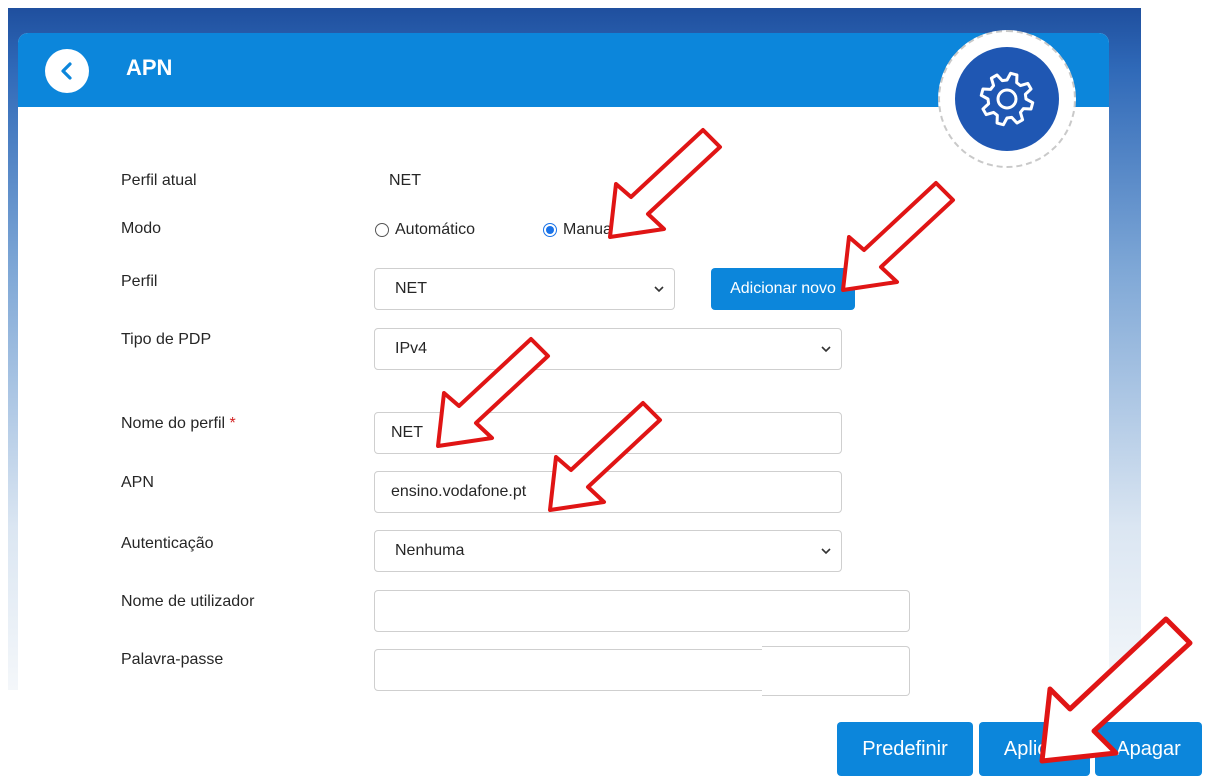 The width and height of the screenshot is (1207, 776). I want to click on current-profile-value: NET, so click(405, 180).